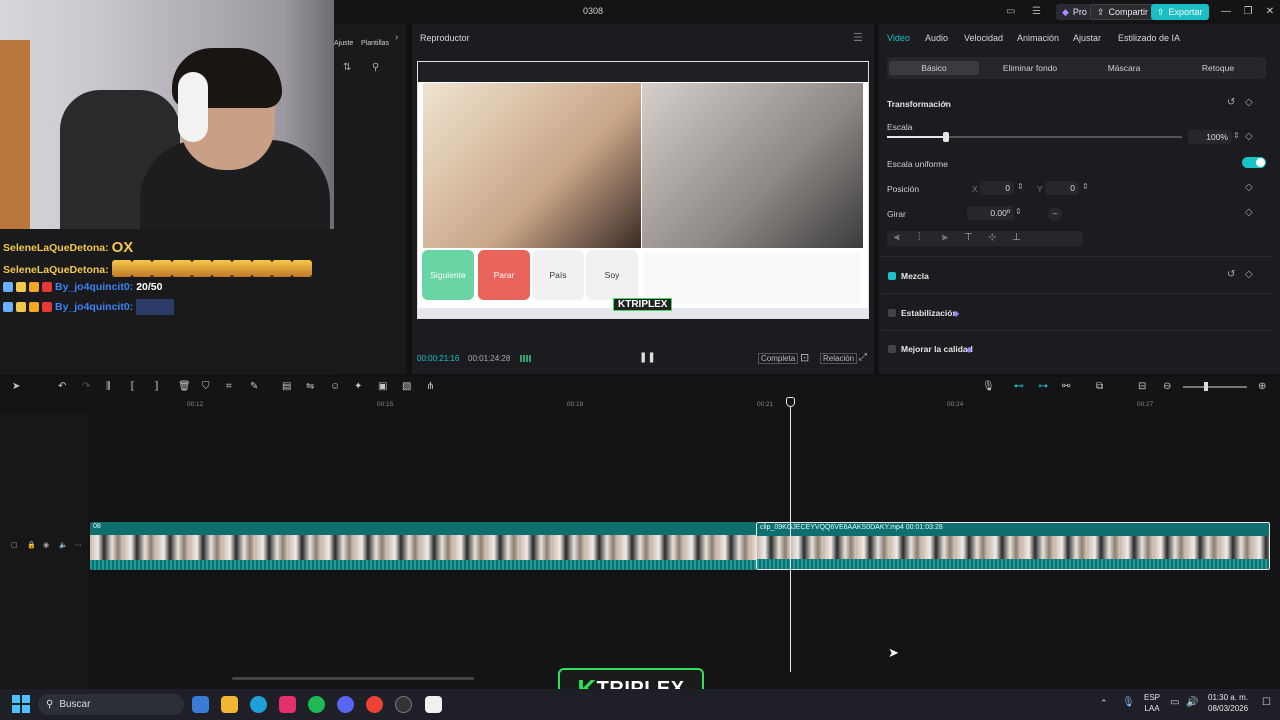  Describe the element at coordinates (946, 137) in the screenshot. I see `scale-slider-handle` at that location.